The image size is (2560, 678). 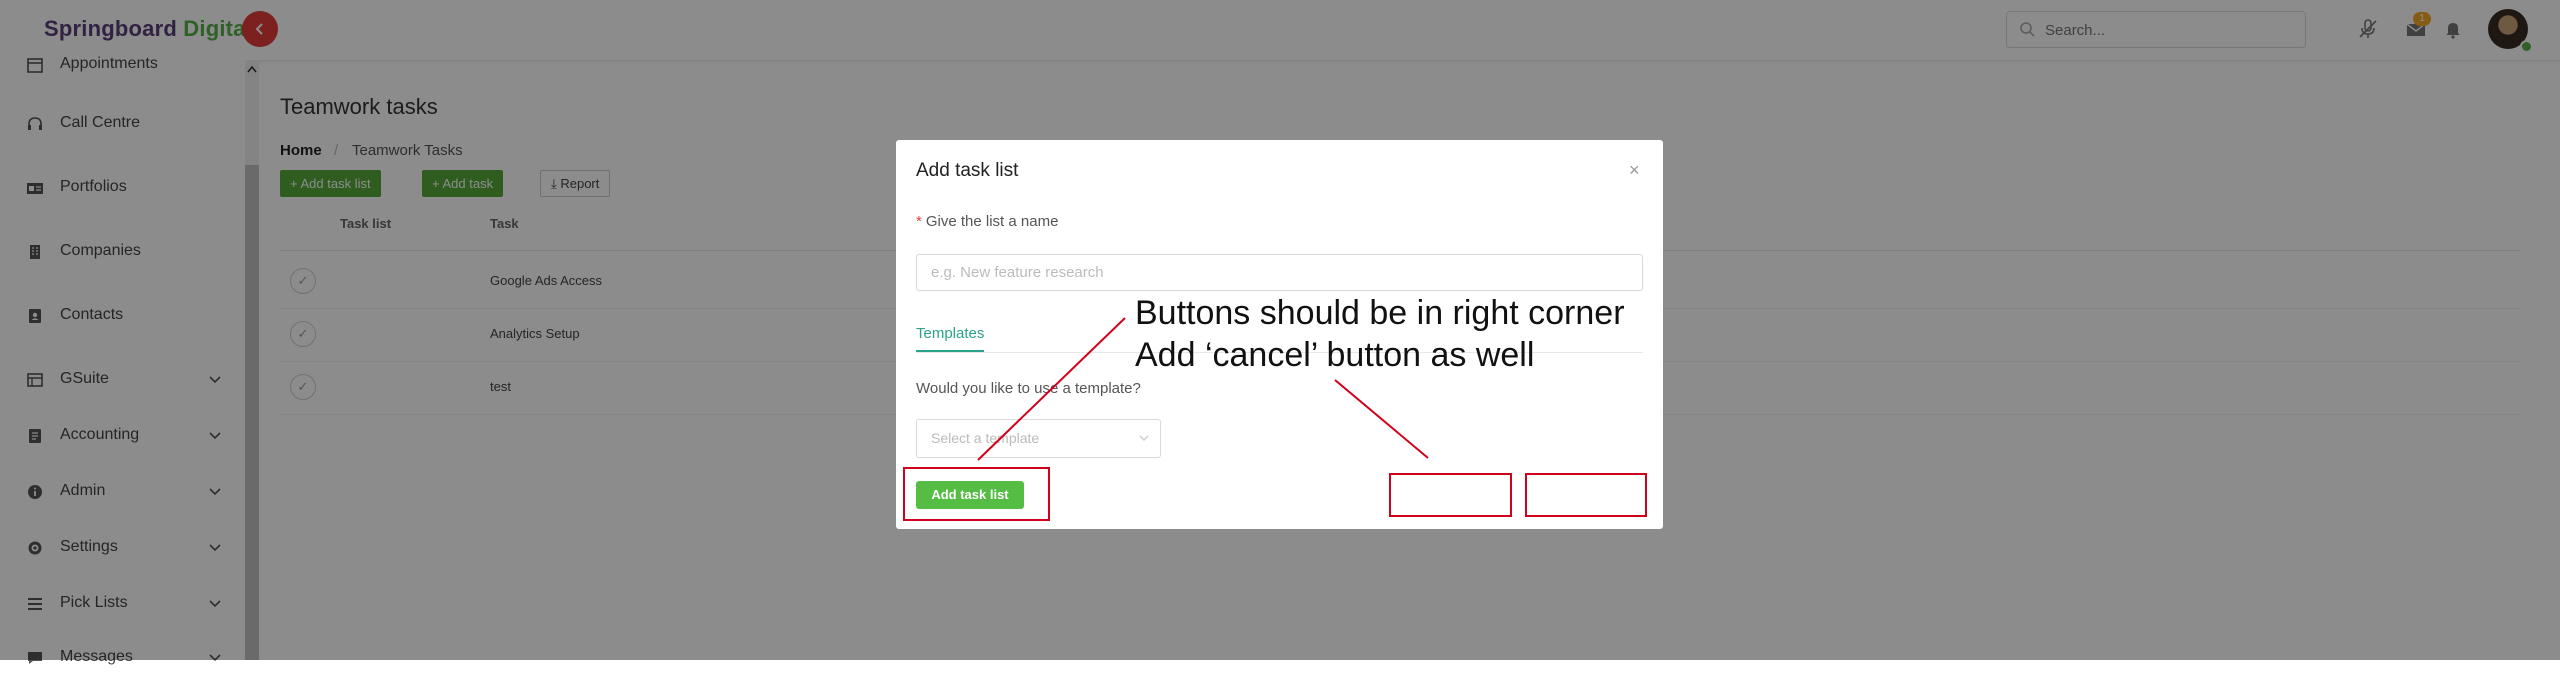 I want to click on template-select: Select a template, so click(x=1038, y=438).